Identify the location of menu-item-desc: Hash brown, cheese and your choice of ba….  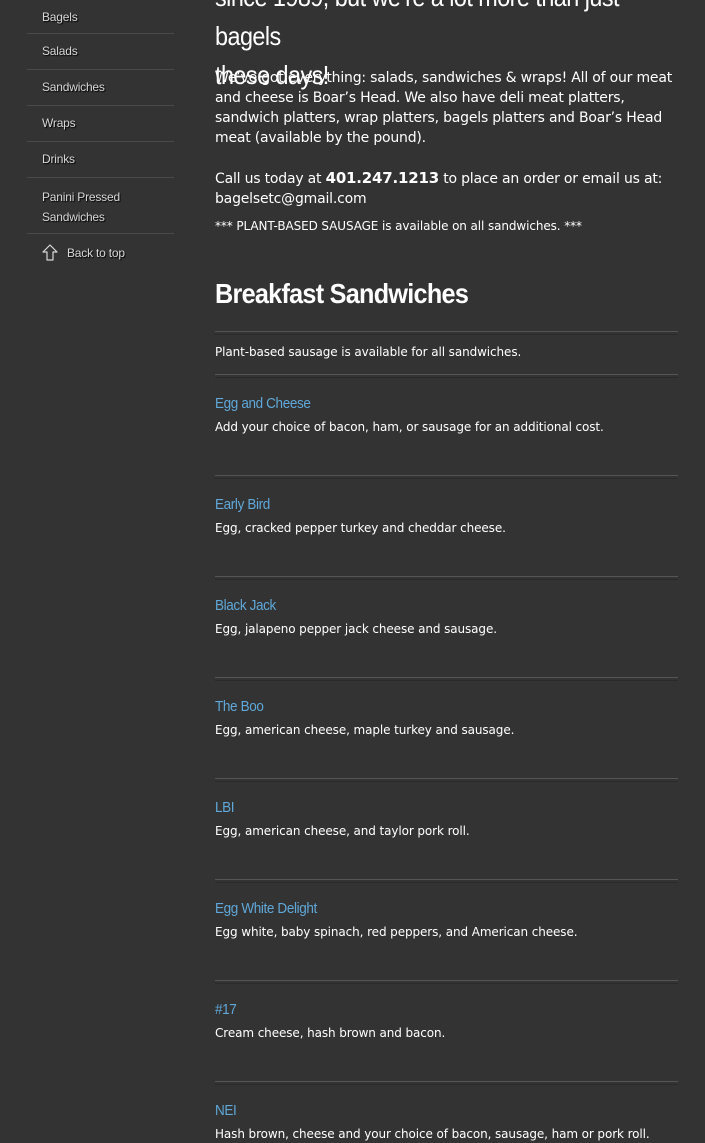
(432, 1134).